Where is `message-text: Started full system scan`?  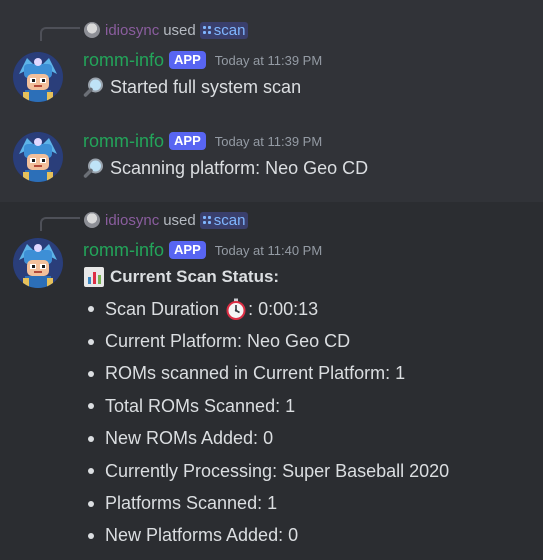 message-text: Started full system scan is located at coordinates (206, 86).